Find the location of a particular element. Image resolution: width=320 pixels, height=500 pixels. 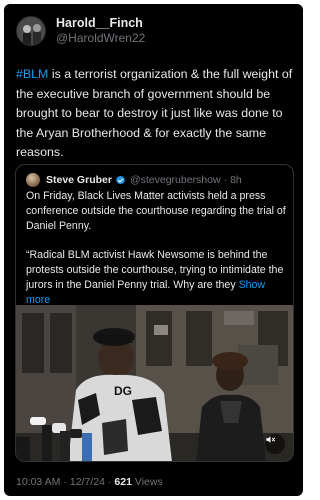

views-count: 621 is located at coordinates (123, 482).